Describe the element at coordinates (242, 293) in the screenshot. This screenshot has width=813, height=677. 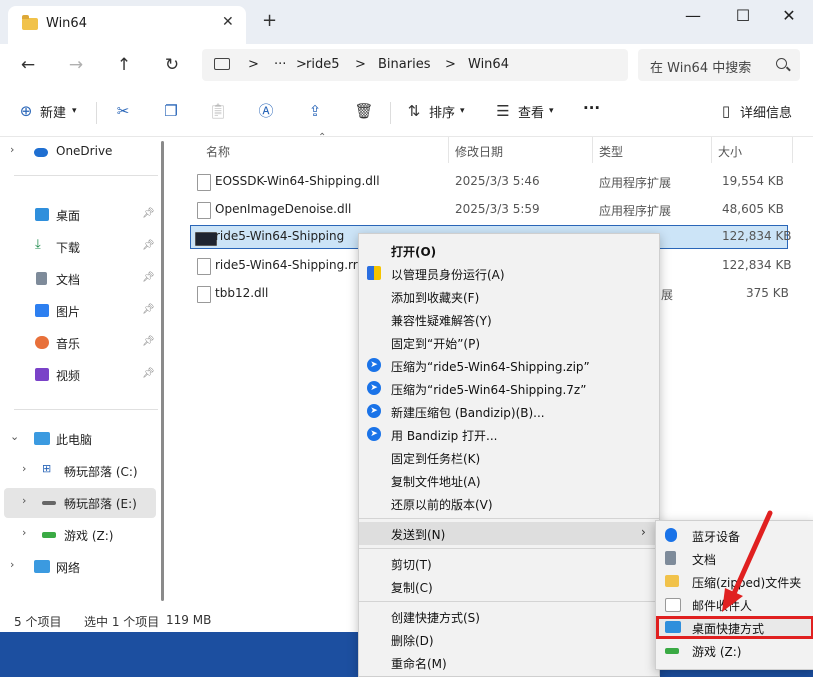
I see `file-name: tbb12.dll` at that location.